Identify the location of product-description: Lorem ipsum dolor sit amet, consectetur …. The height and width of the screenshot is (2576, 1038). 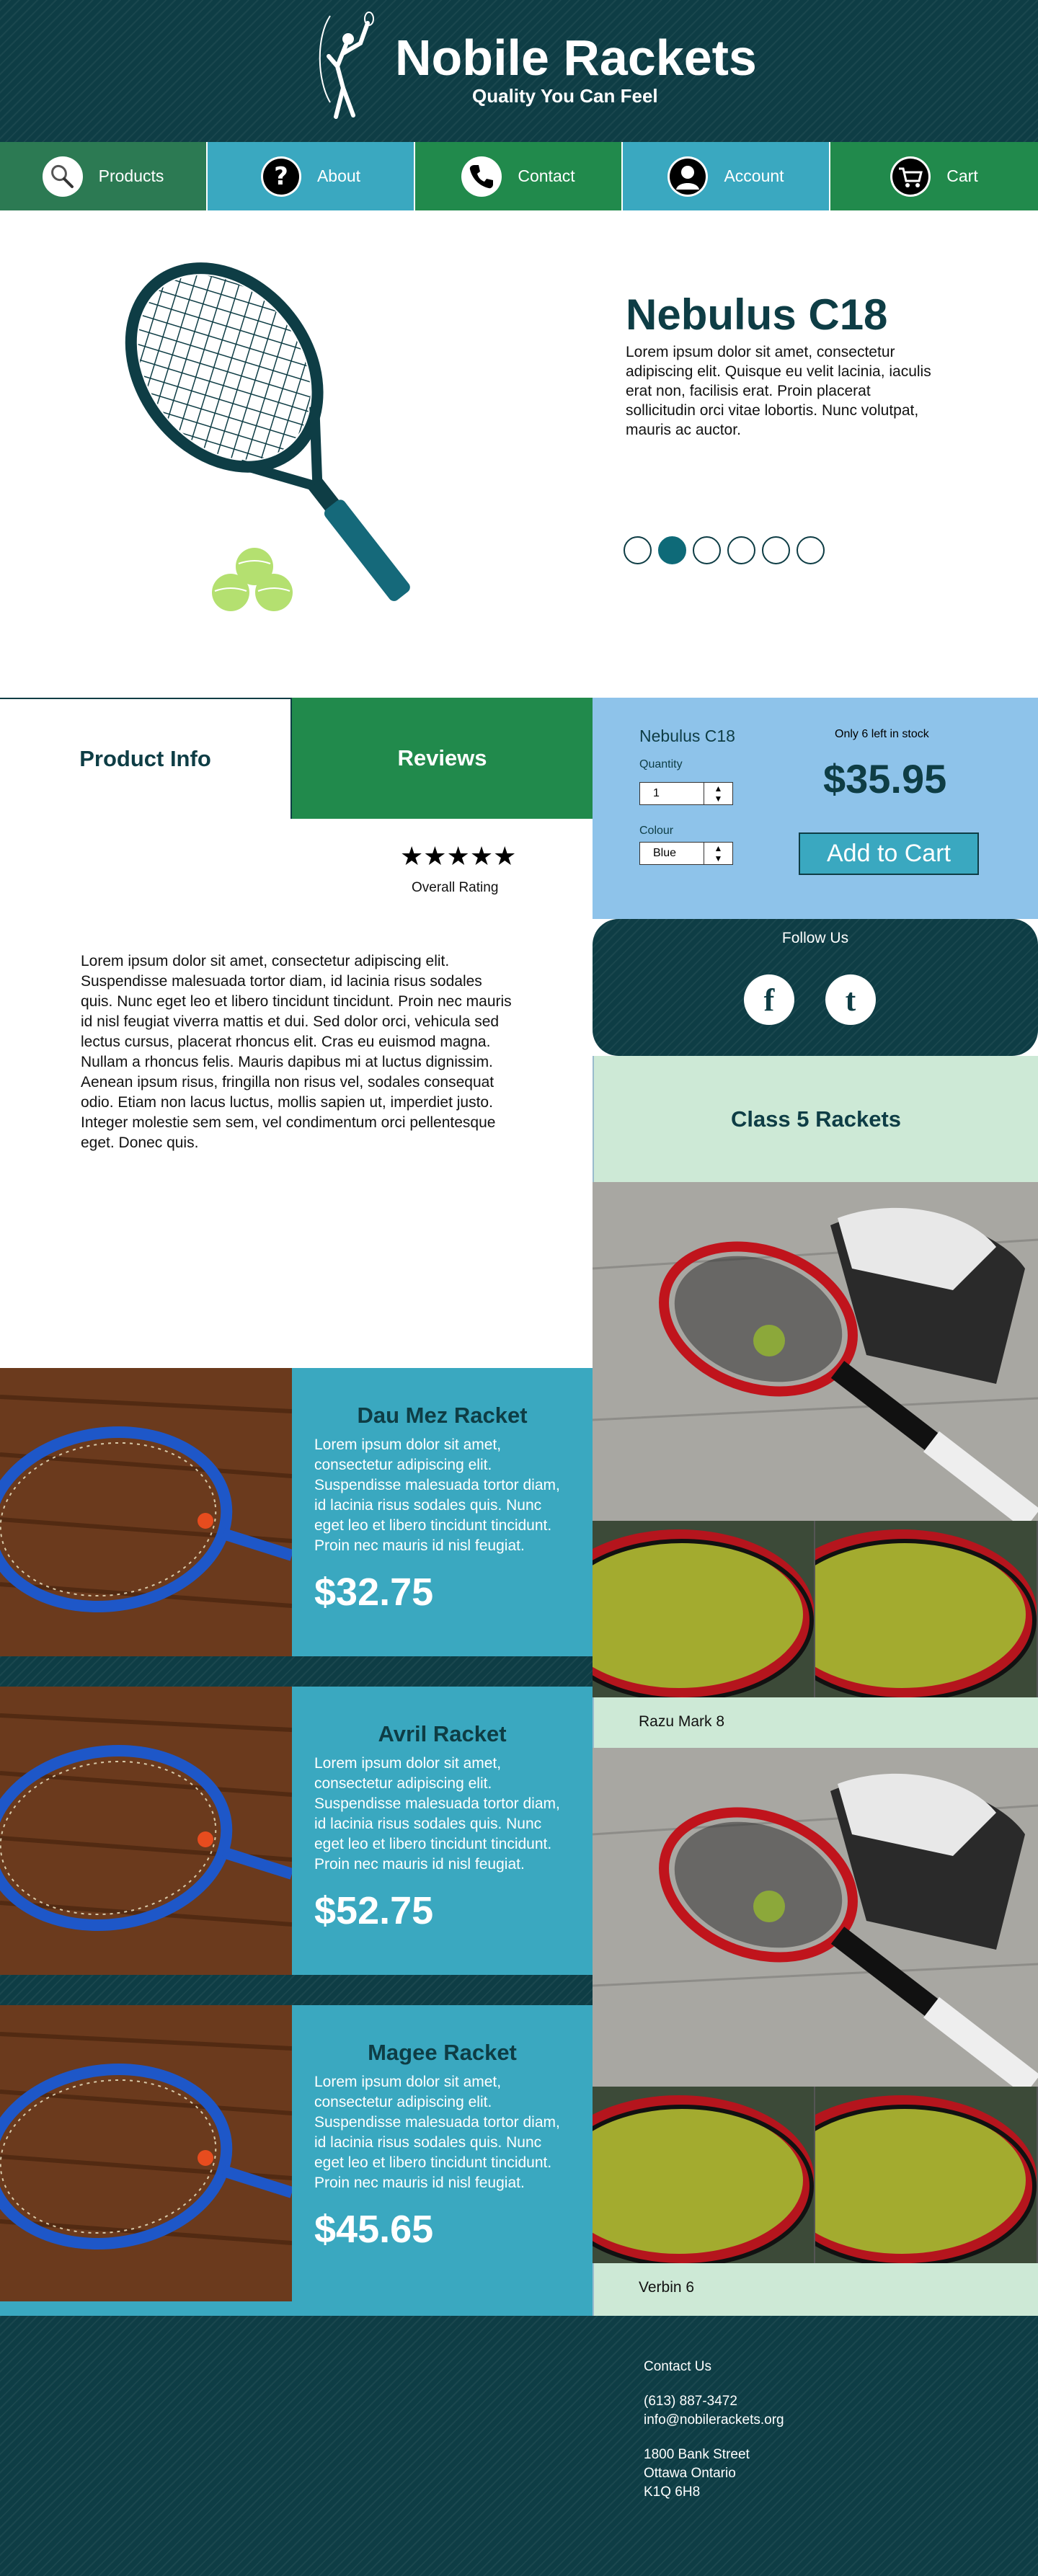
(296, 1052).